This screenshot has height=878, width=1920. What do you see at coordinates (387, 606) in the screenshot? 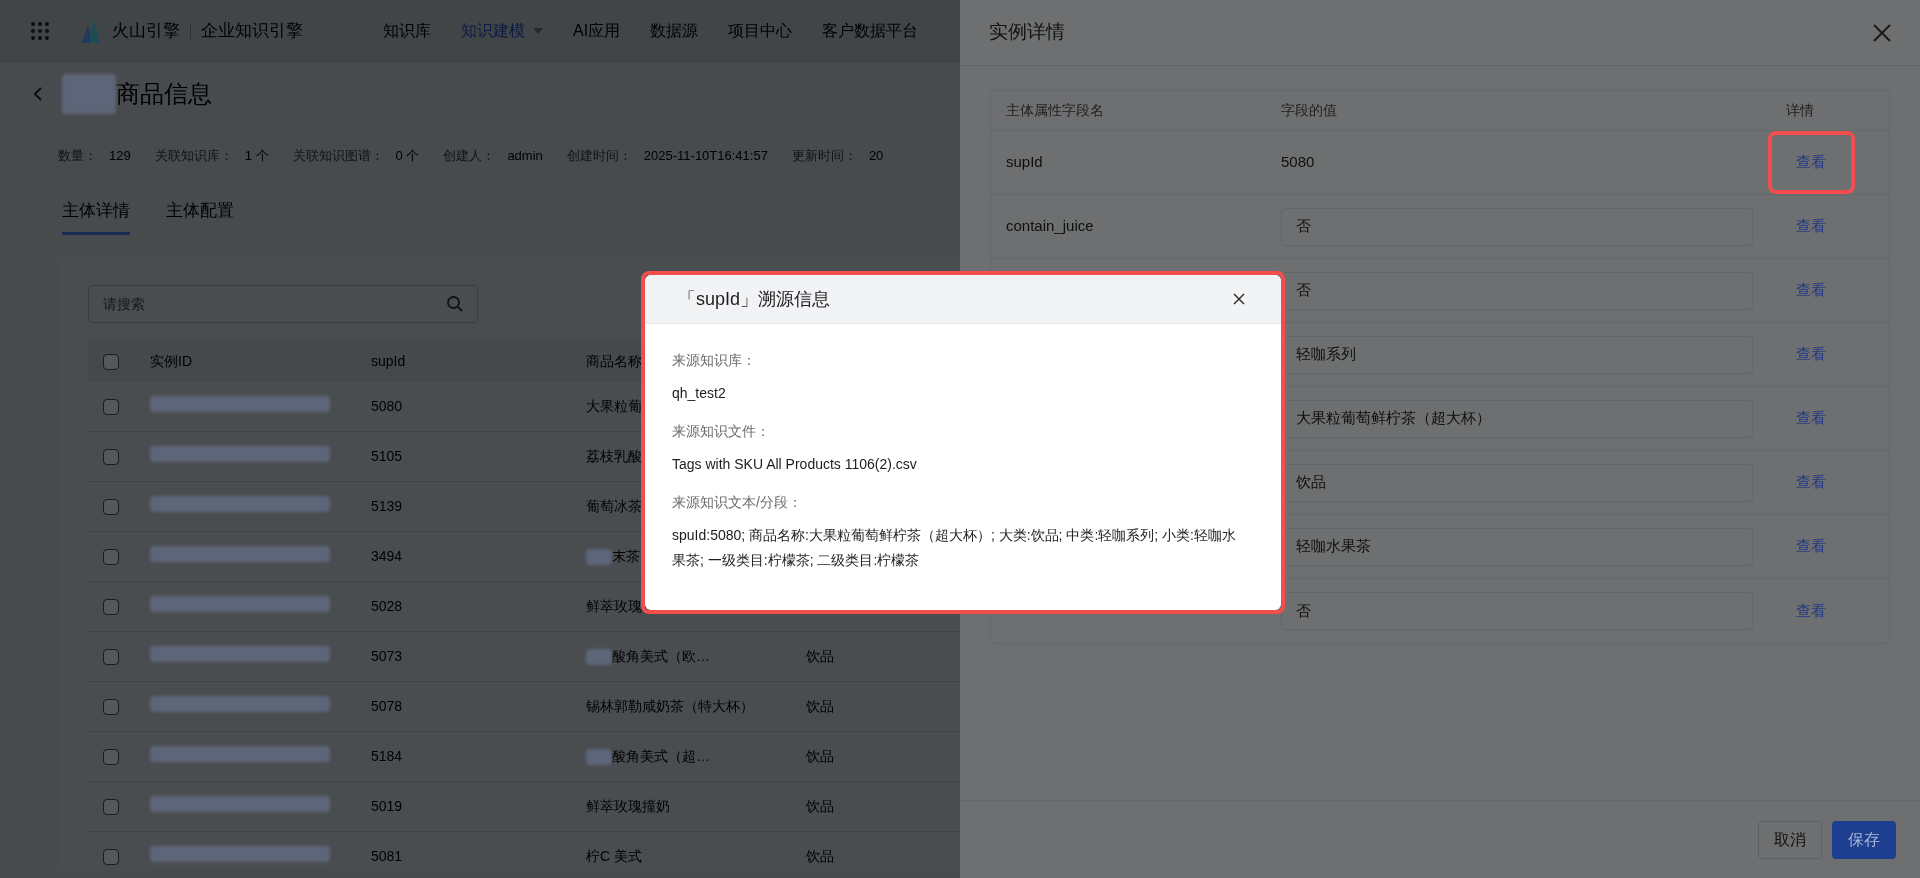
I see `table-cell: 5028` at bounding box center [387, 606].